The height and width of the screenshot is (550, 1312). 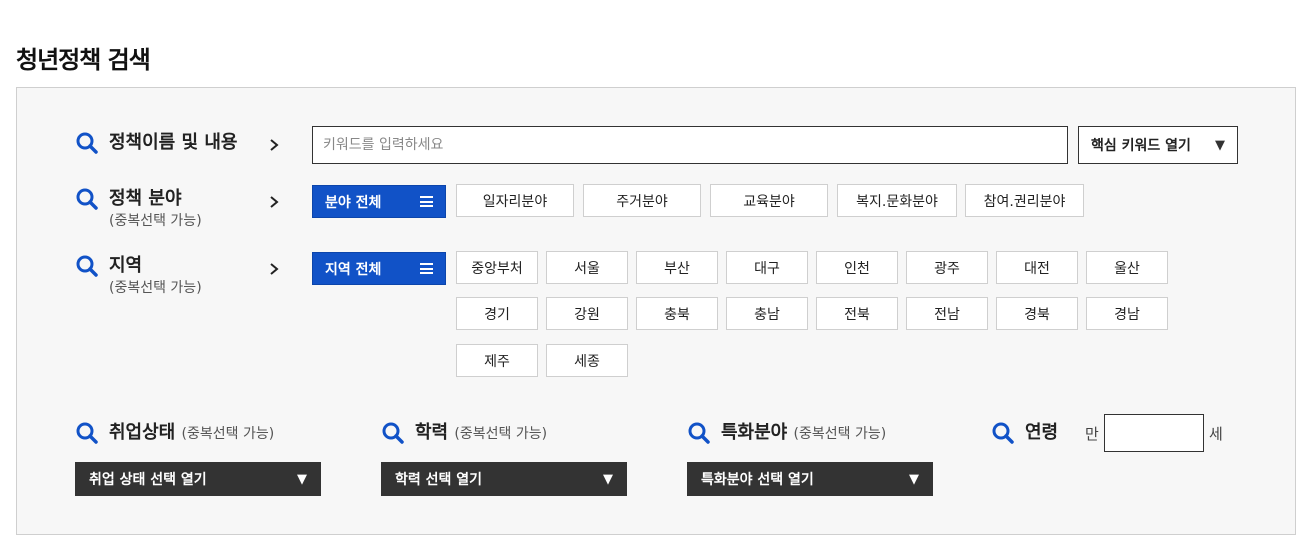 I want to click on education-label-sub: (중복선택 가능), so click(x=501, y=434).